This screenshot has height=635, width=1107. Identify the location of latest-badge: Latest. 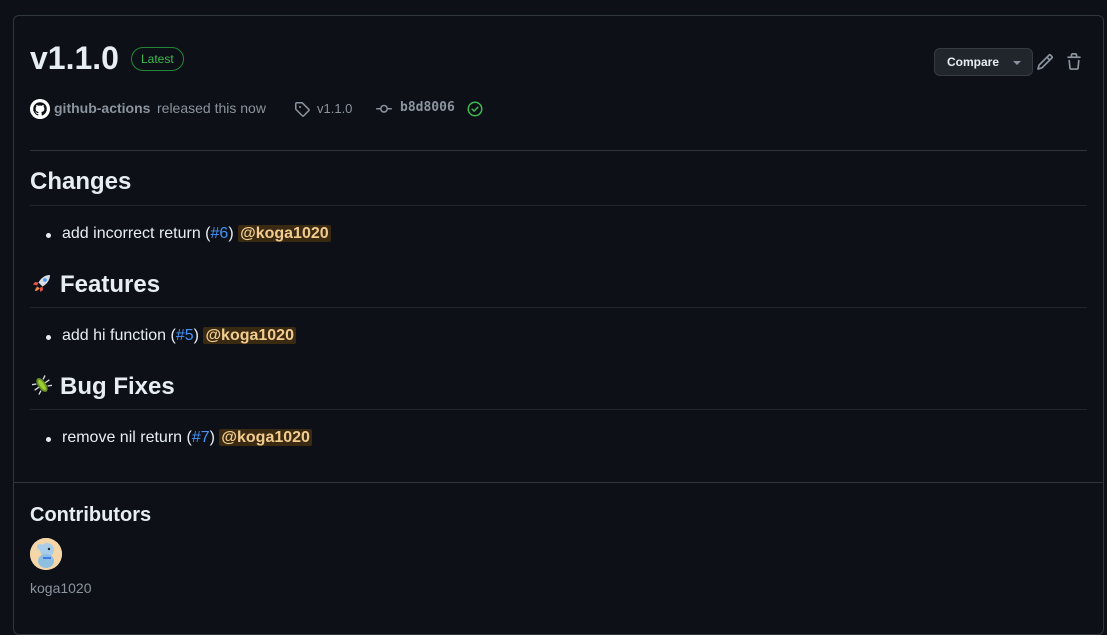
(157, 59).